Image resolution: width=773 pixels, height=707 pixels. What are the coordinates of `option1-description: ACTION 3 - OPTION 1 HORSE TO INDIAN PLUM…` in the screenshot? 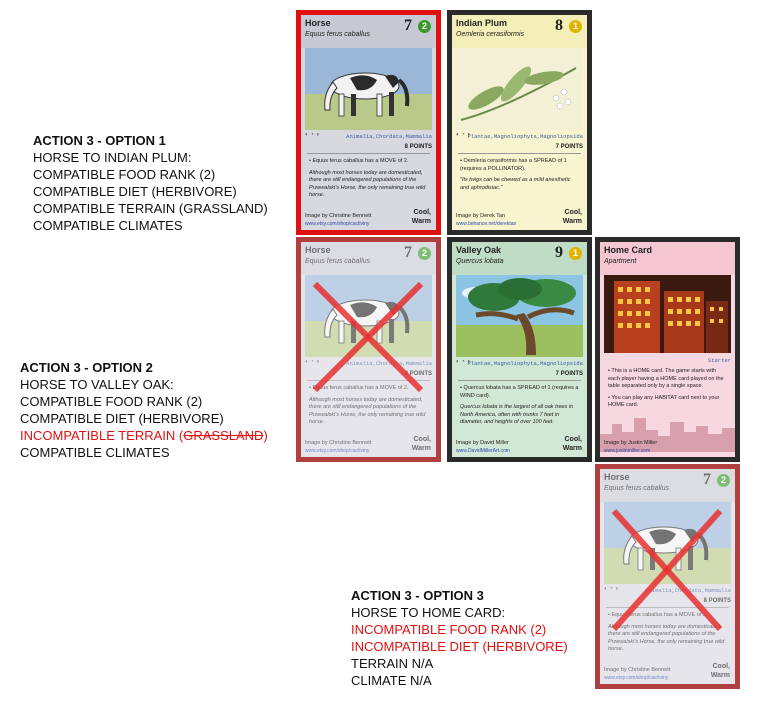 It's located at (150, 183).